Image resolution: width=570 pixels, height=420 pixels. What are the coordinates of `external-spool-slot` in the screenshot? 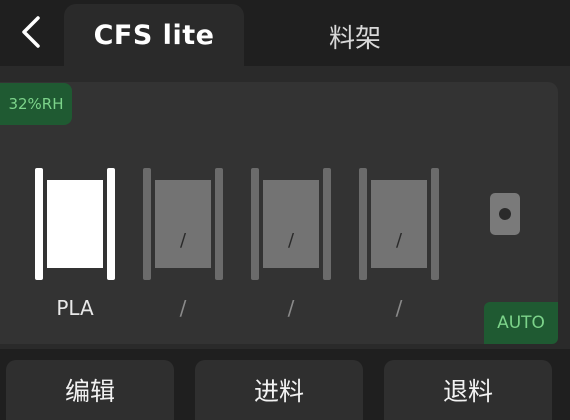 It's located at (505, 214).